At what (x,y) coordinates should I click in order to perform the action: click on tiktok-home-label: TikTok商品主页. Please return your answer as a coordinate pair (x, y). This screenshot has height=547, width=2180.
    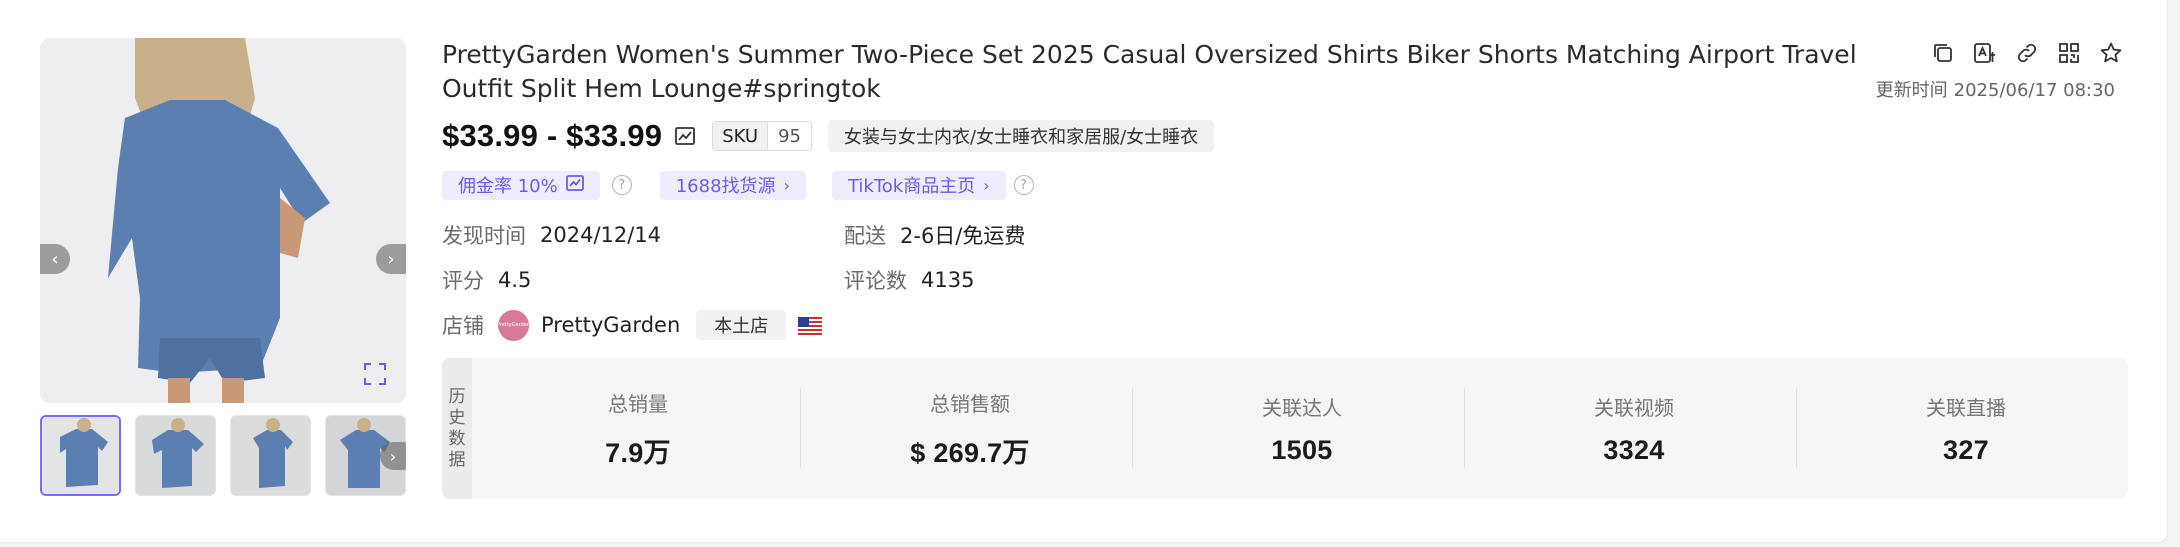
    Looking at the image, I should click on (911, 186).